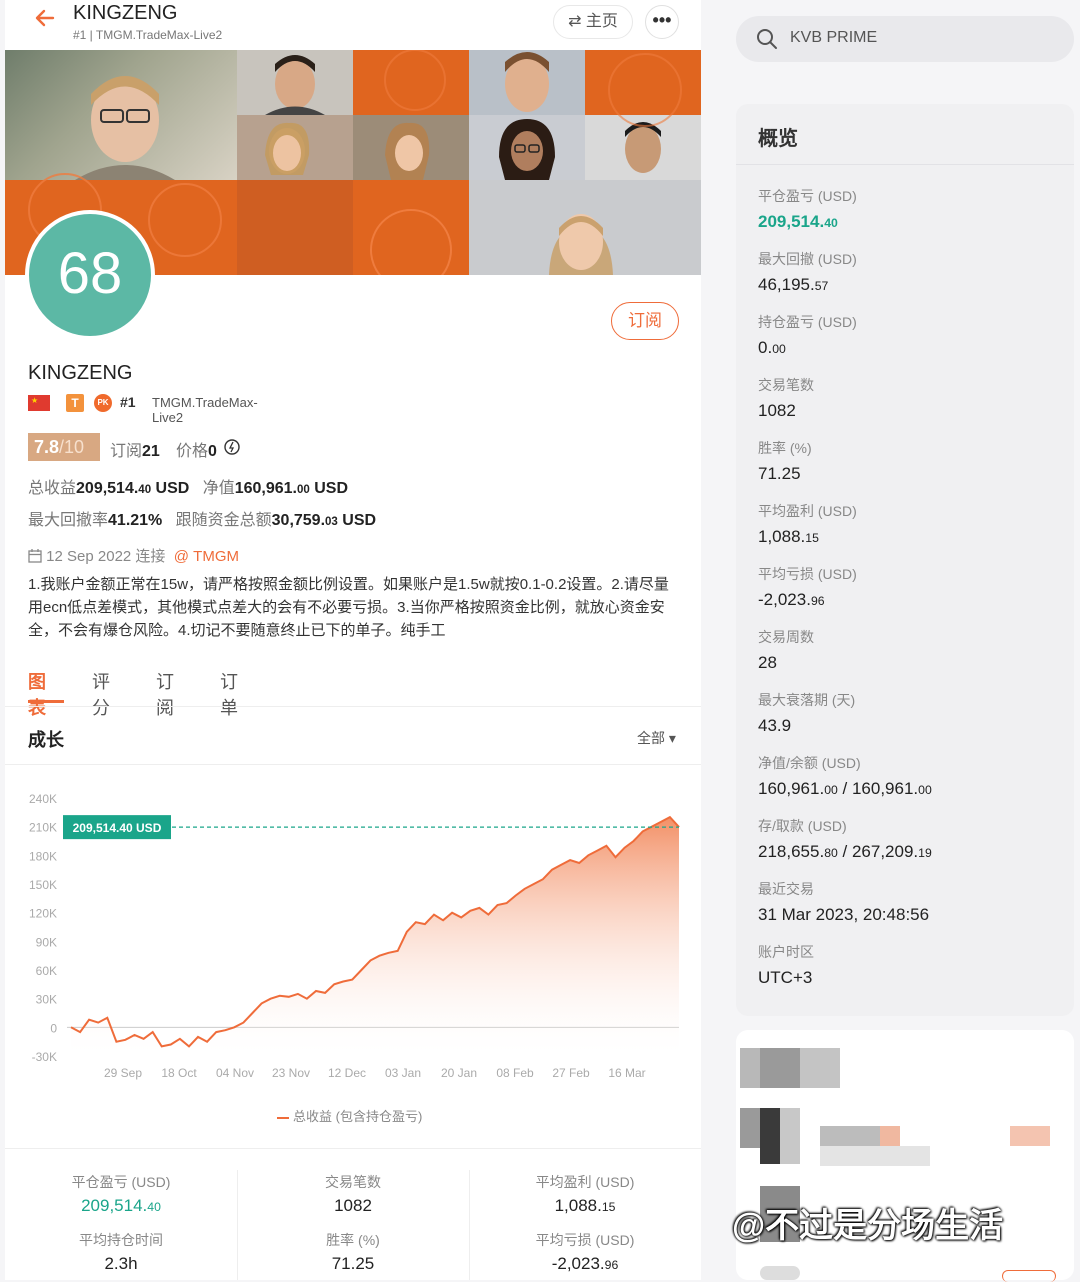 This screenshot has width=1080, height=1282. What do you see at coordinates (571, 1073) in the screenshot?
I see `x-tick-label: 27 Feb` at bounding box center [571, 1073].